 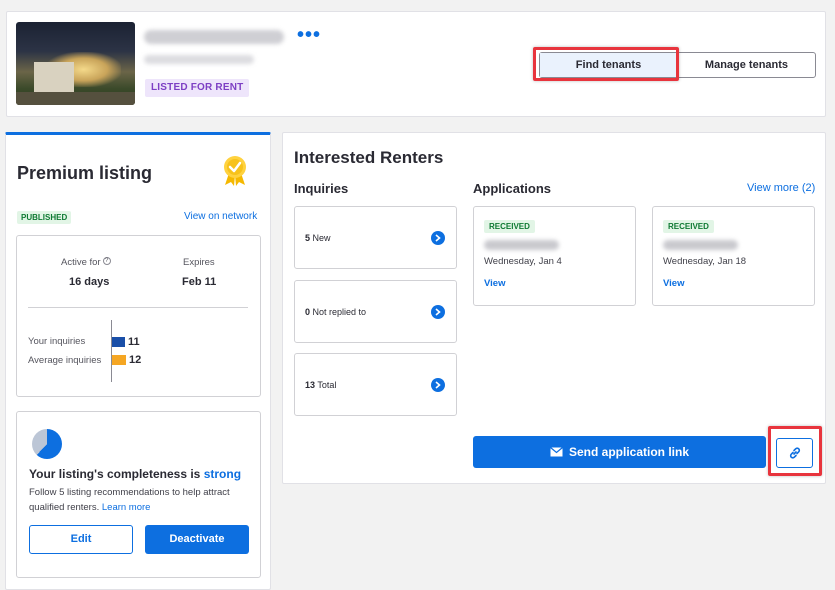 I want to click on completeness-pie, so click(x=47, y=444).